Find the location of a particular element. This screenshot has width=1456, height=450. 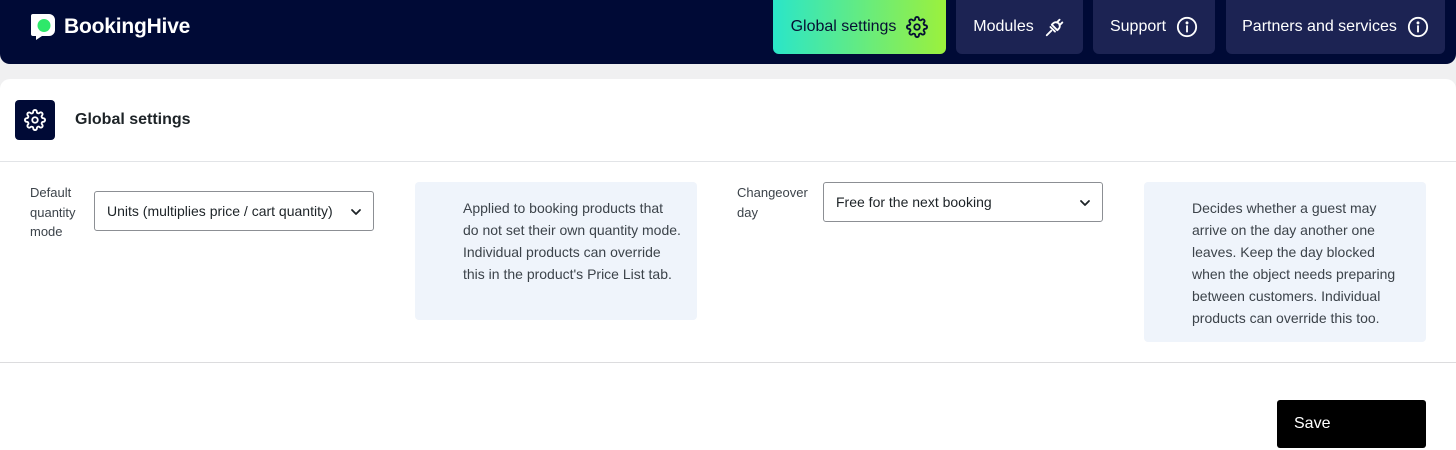

quantity-mode-select: Units (multiplies price / cart quantity) is located at coordinates (234, 211).